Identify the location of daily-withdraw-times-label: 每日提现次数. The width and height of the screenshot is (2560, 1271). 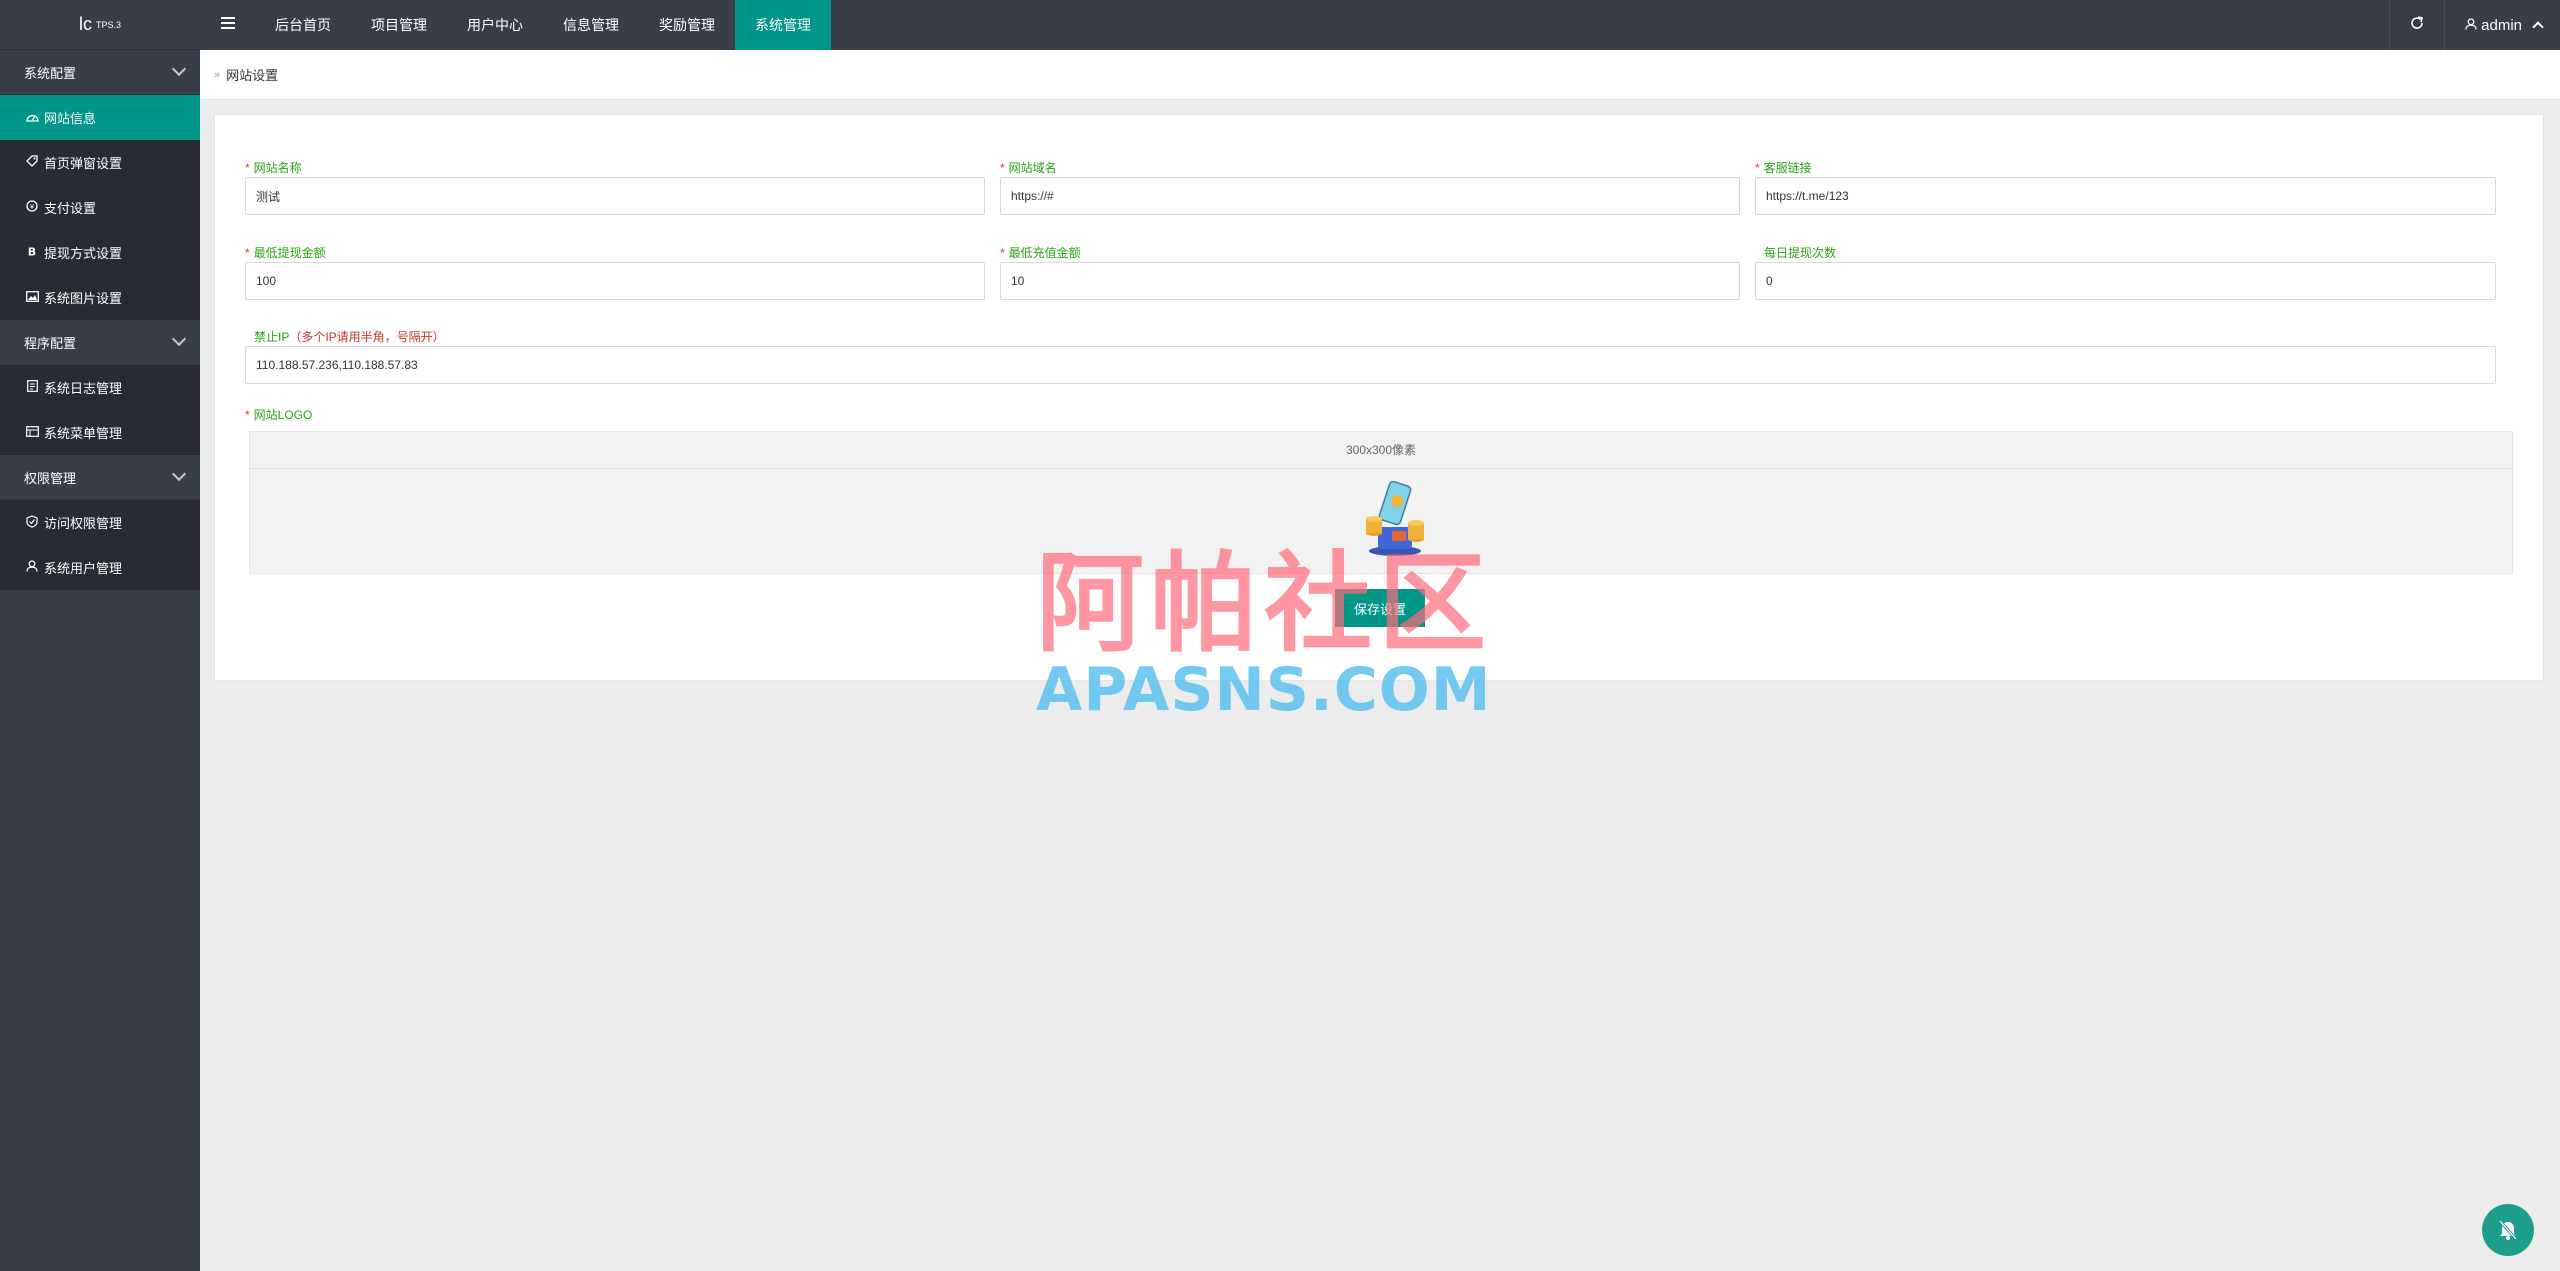
(1800, 253).